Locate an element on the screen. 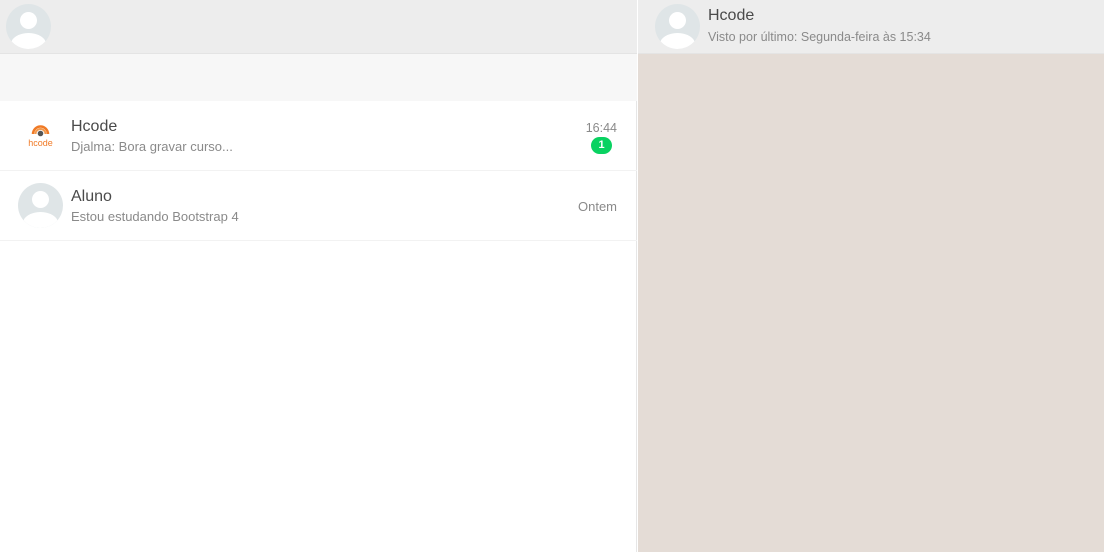 This screenshot has height=552, width=1104. chat-name: Aluno is located at coordinates (91, 196).